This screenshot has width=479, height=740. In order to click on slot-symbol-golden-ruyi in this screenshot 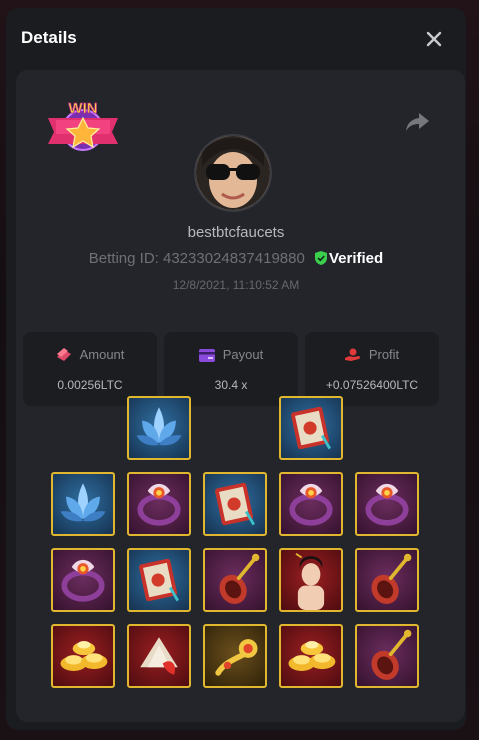, I will do `click(235, 656)`.